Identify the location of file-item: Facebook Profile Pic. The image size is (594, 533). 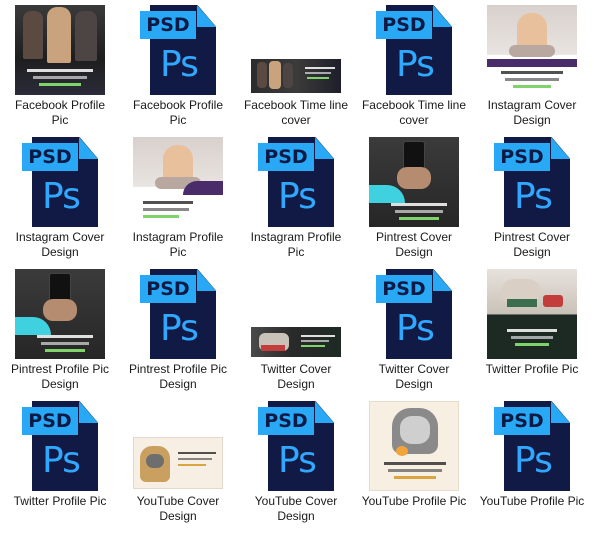
(60, 66).